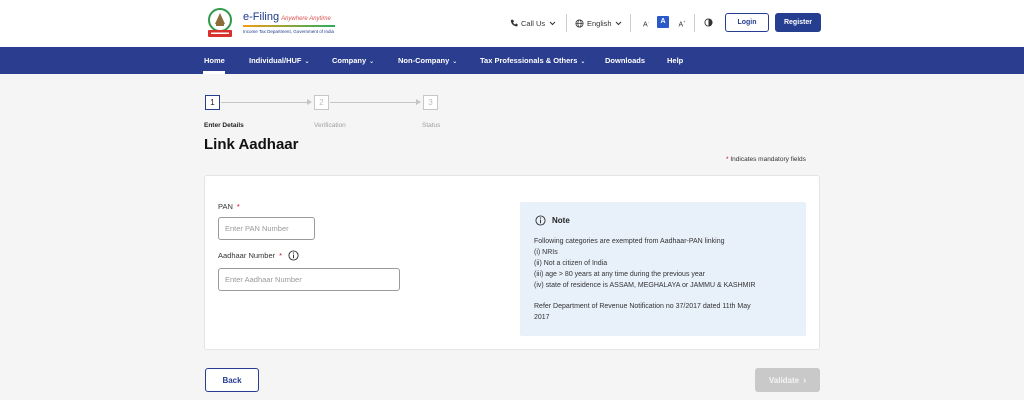  I want to click on back-button: Back, so click(232, 380).